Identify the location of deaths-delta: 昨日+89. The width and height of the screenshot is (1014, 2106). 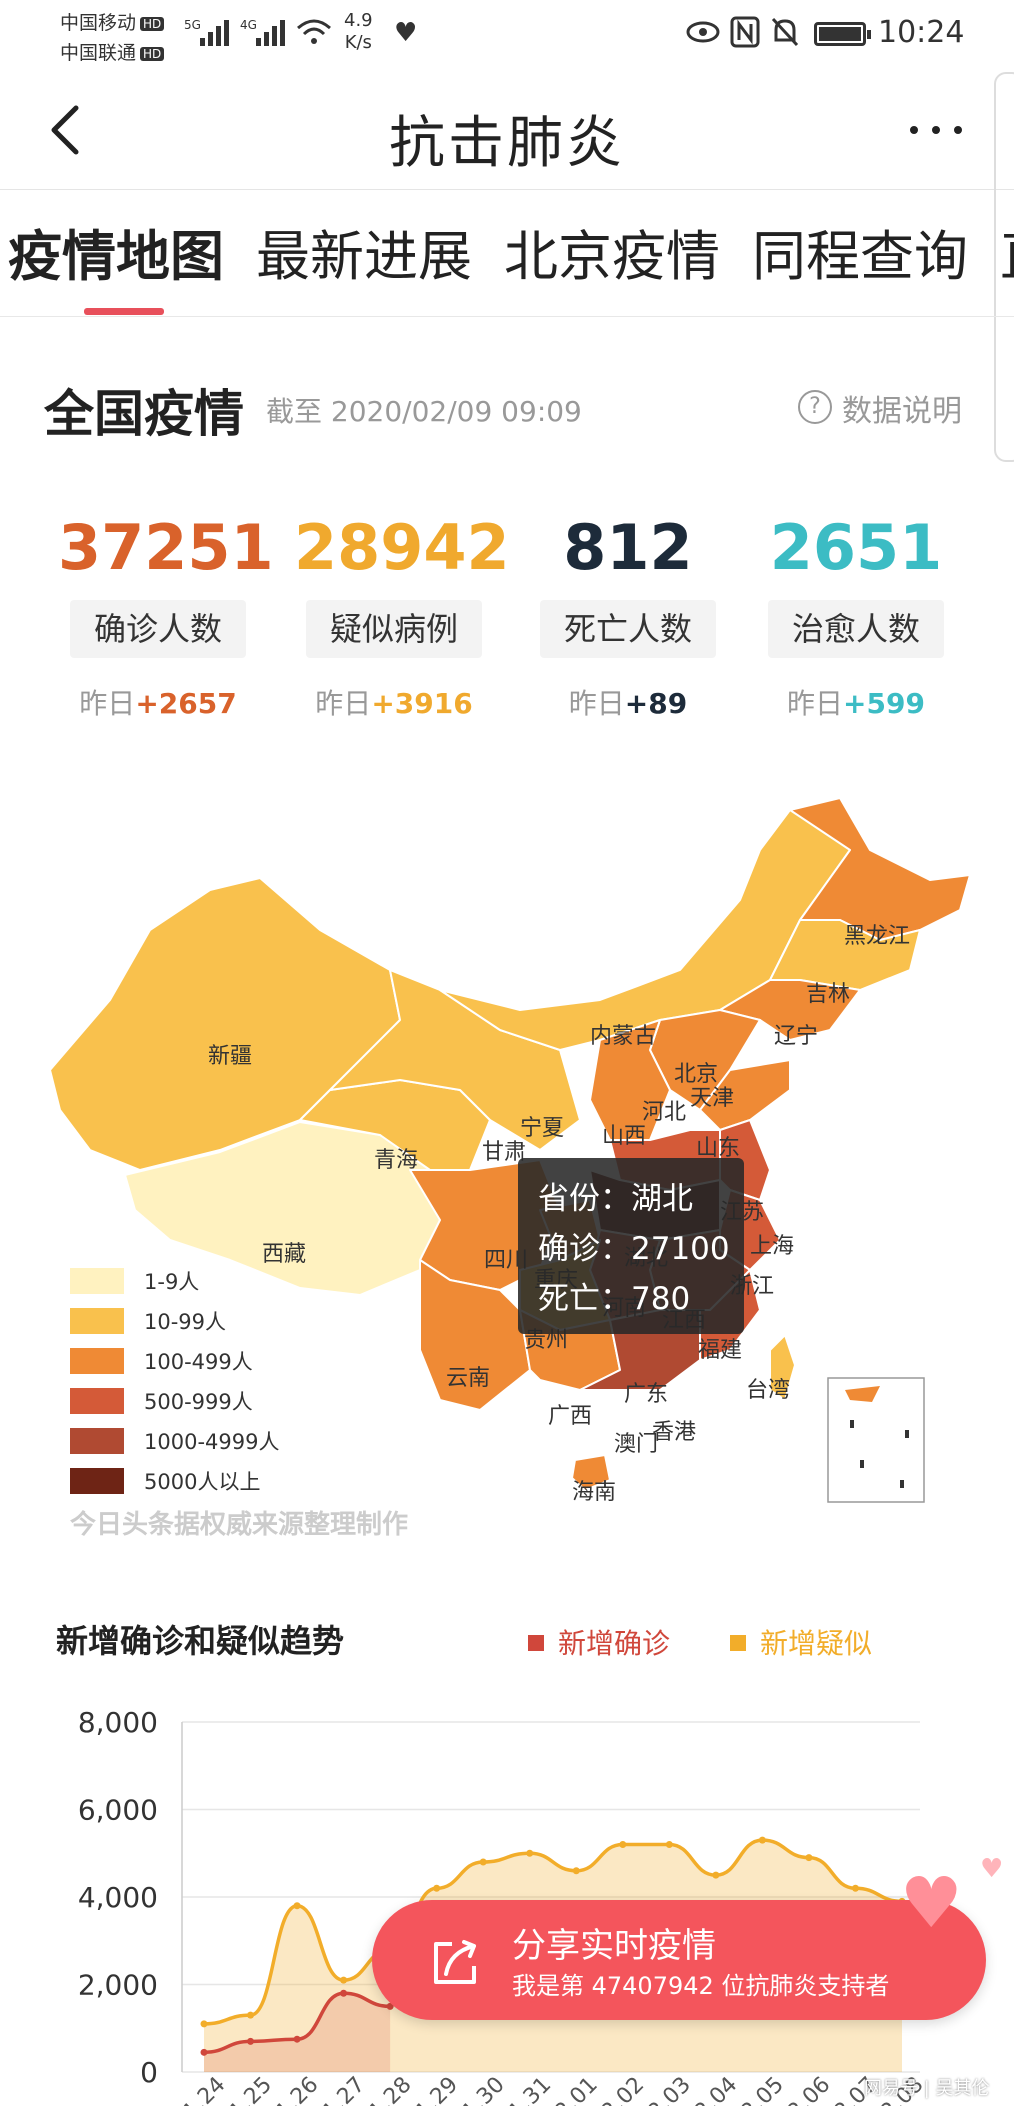
(628, 703).